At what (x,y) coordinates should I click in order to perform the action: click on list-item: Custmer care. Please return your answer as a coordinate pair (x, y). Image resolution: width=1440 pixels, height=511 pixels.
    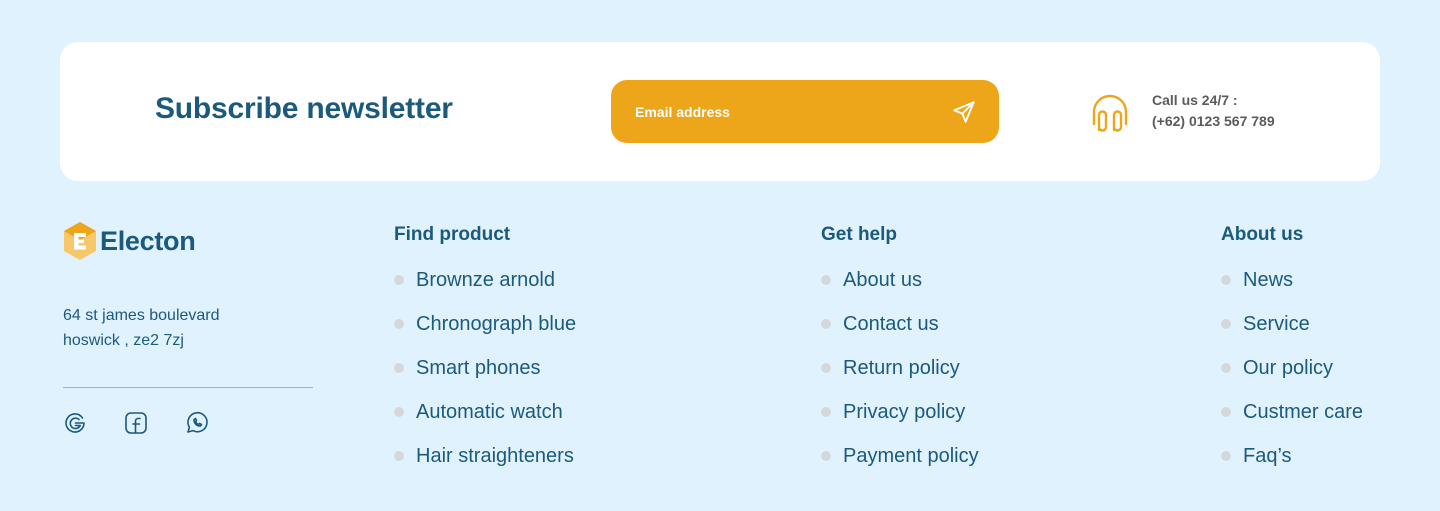
    Looking at the image, I should click on (1292, 412).